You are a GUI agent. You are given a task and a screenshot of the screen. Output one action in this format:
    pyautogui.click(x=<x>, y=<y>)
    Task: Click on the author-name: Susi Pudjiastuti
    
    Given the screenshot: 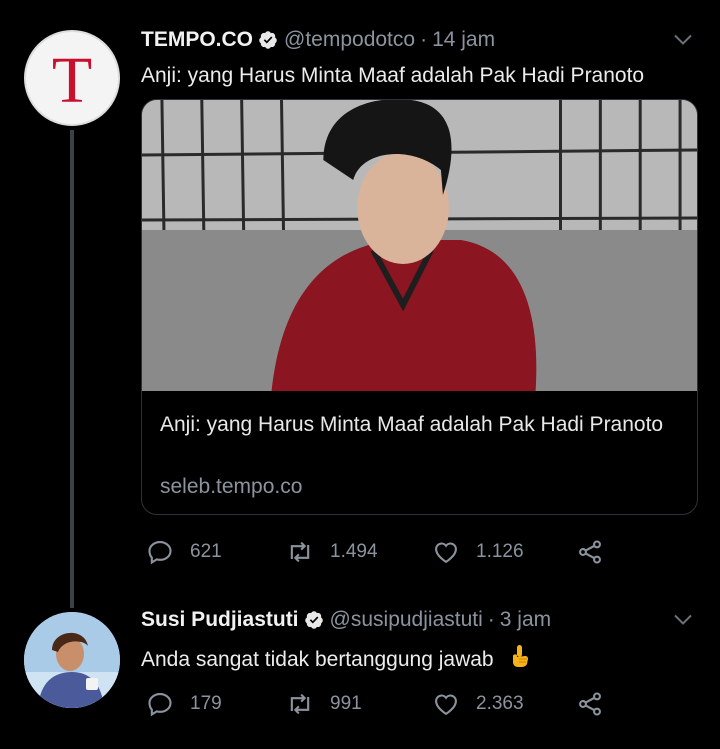 What is the action you would take?
    pyautogui.click(x=220, y=620)
    